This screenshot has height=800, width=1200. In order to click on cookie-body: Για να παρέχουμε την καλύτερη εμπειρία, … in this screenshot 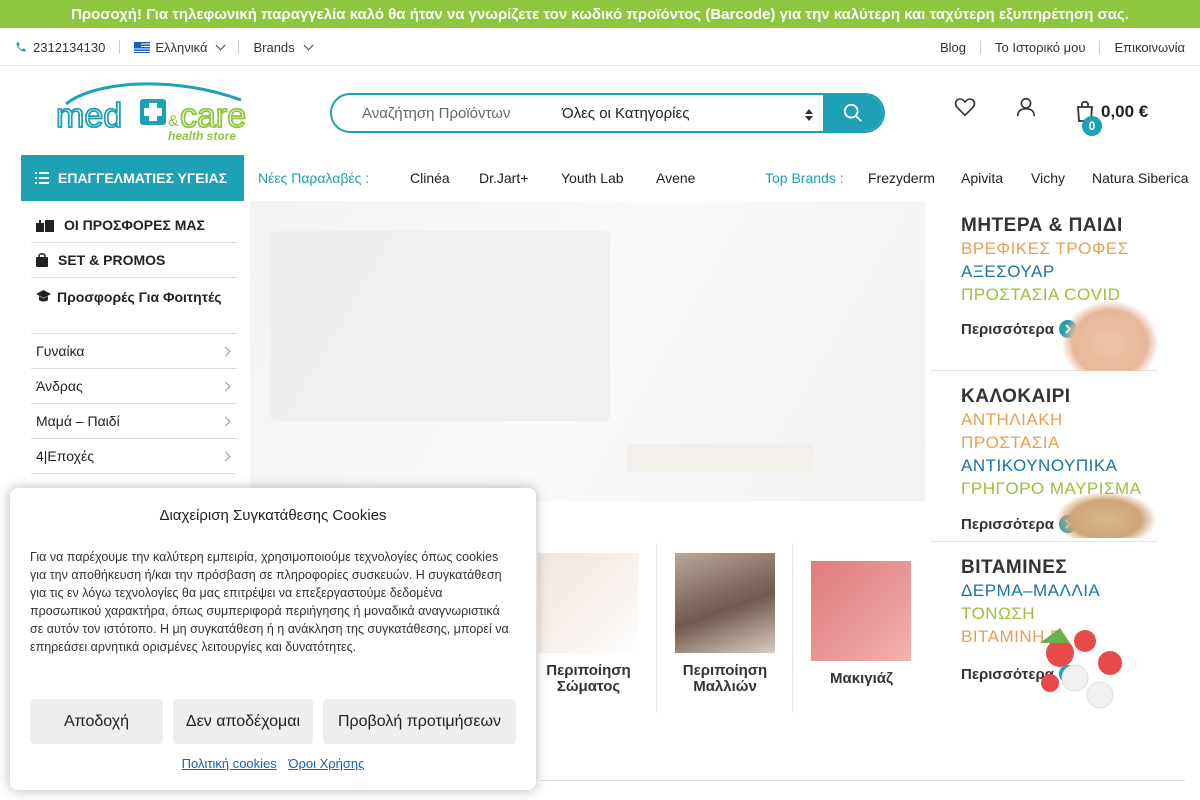, I will do `click(269, 602)`.